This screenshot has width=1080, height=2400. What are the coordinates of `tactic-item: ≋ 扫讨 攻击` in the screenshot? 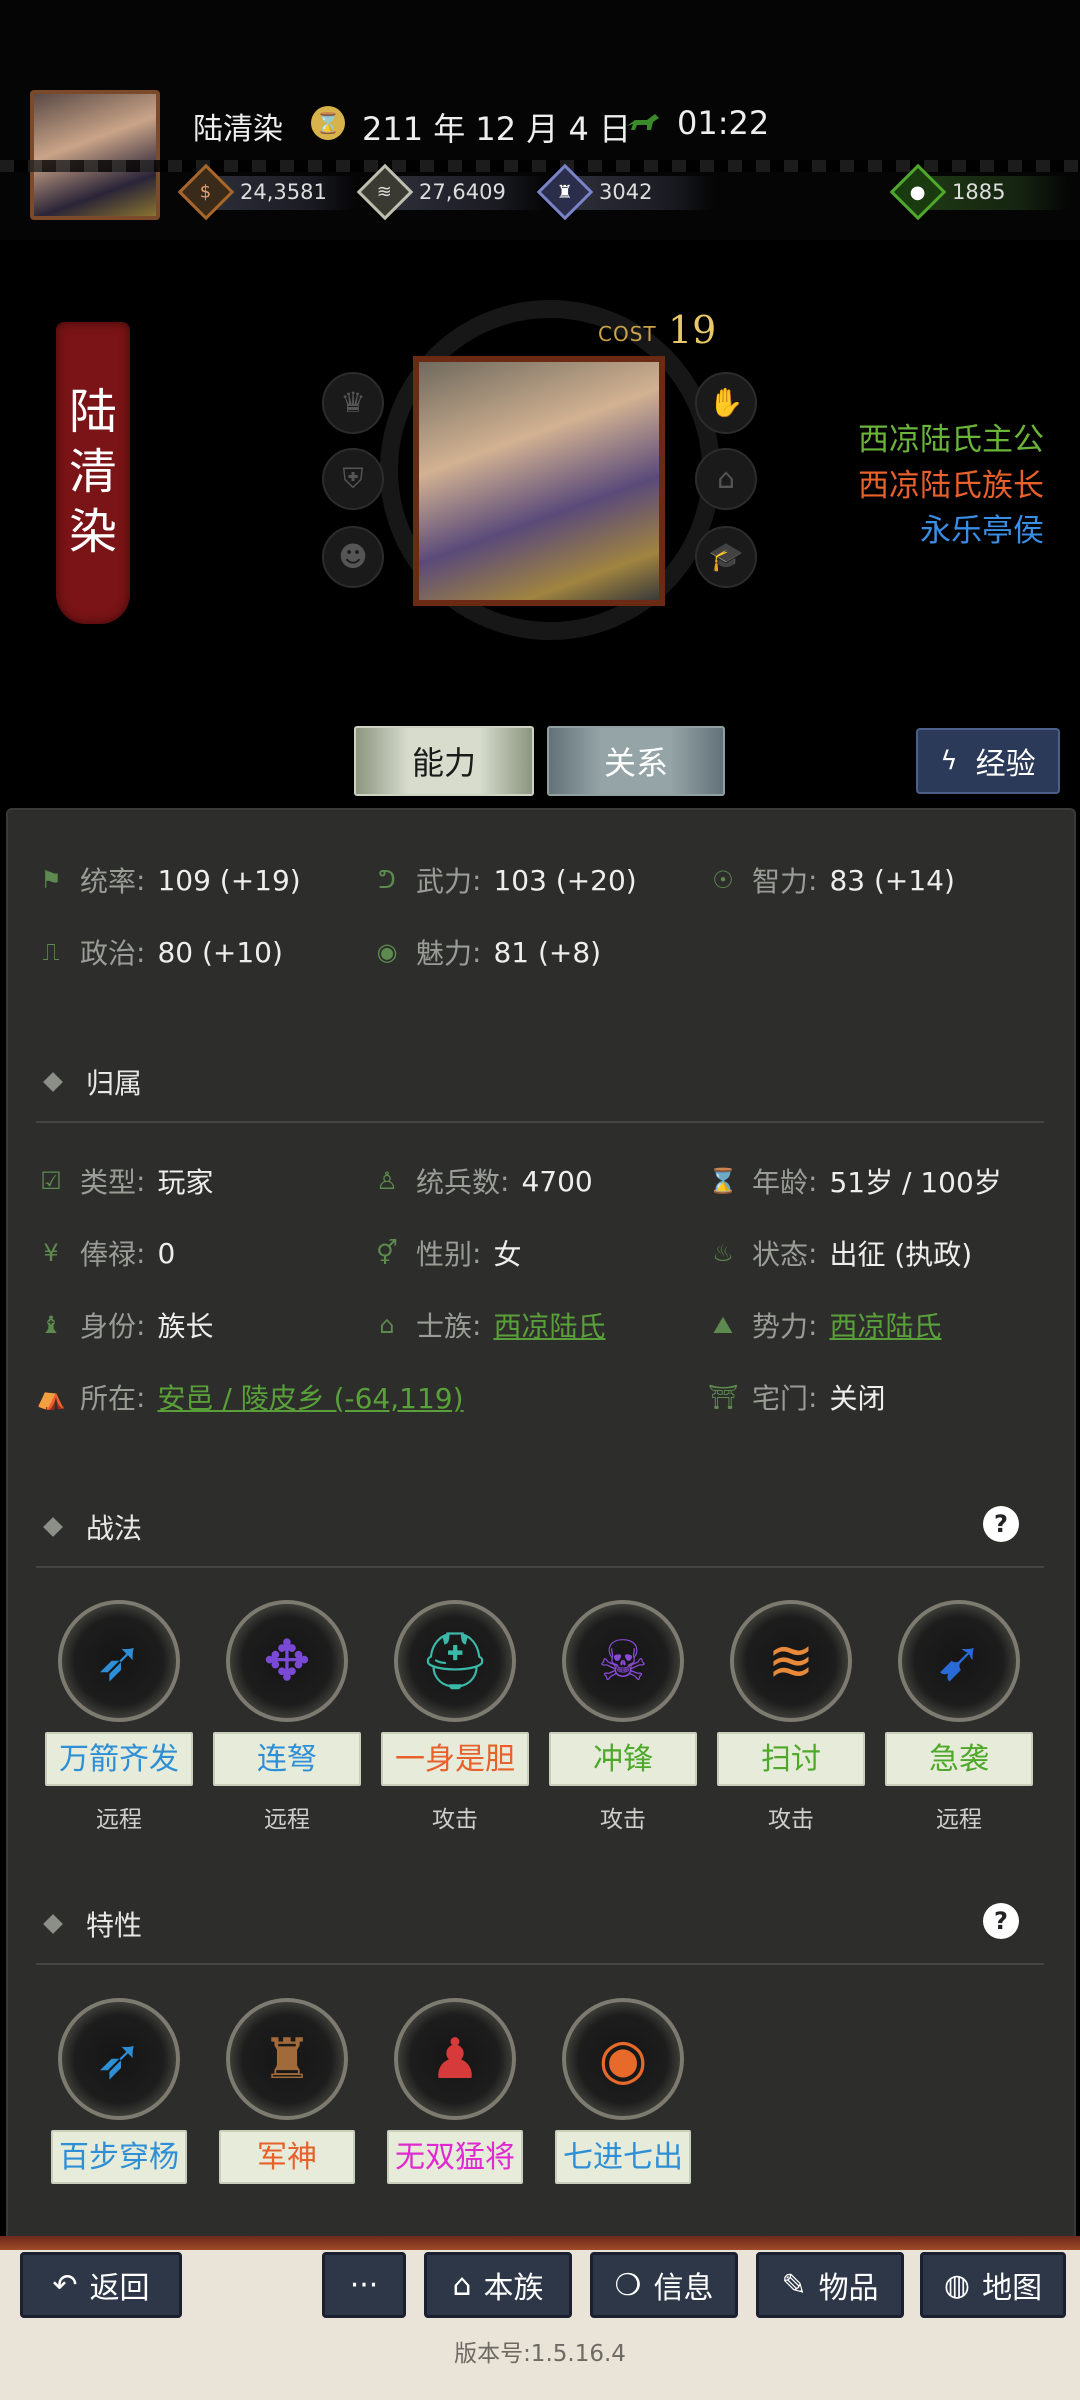 It's located at (791, 1717).